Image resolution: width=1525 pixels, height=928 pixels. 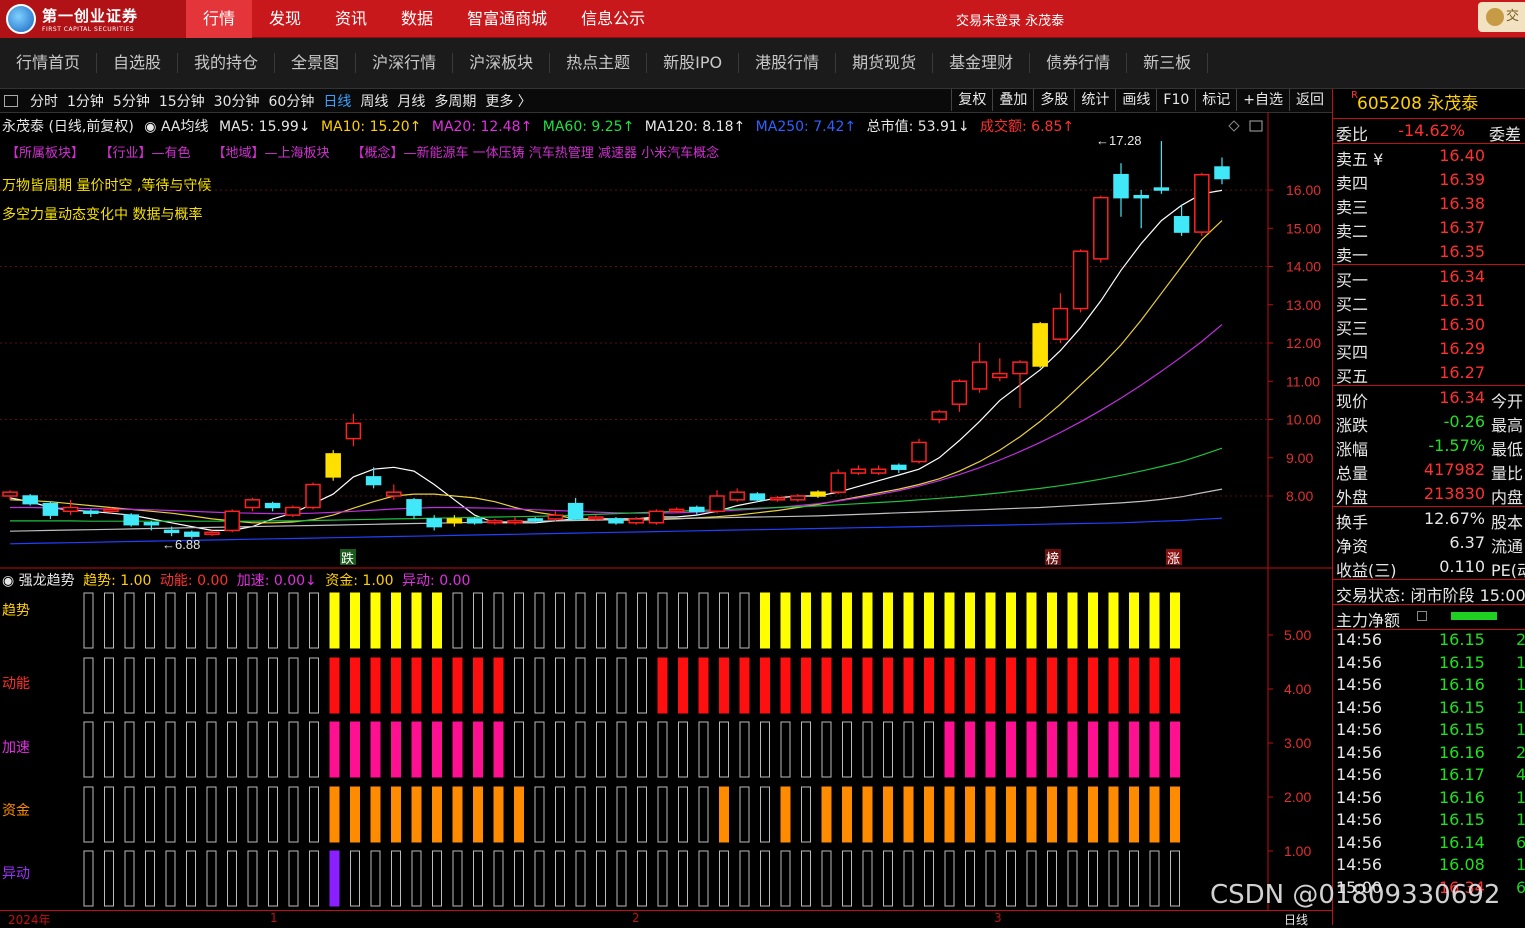 I want to click on list-icon, so click(x=1422, y=616).